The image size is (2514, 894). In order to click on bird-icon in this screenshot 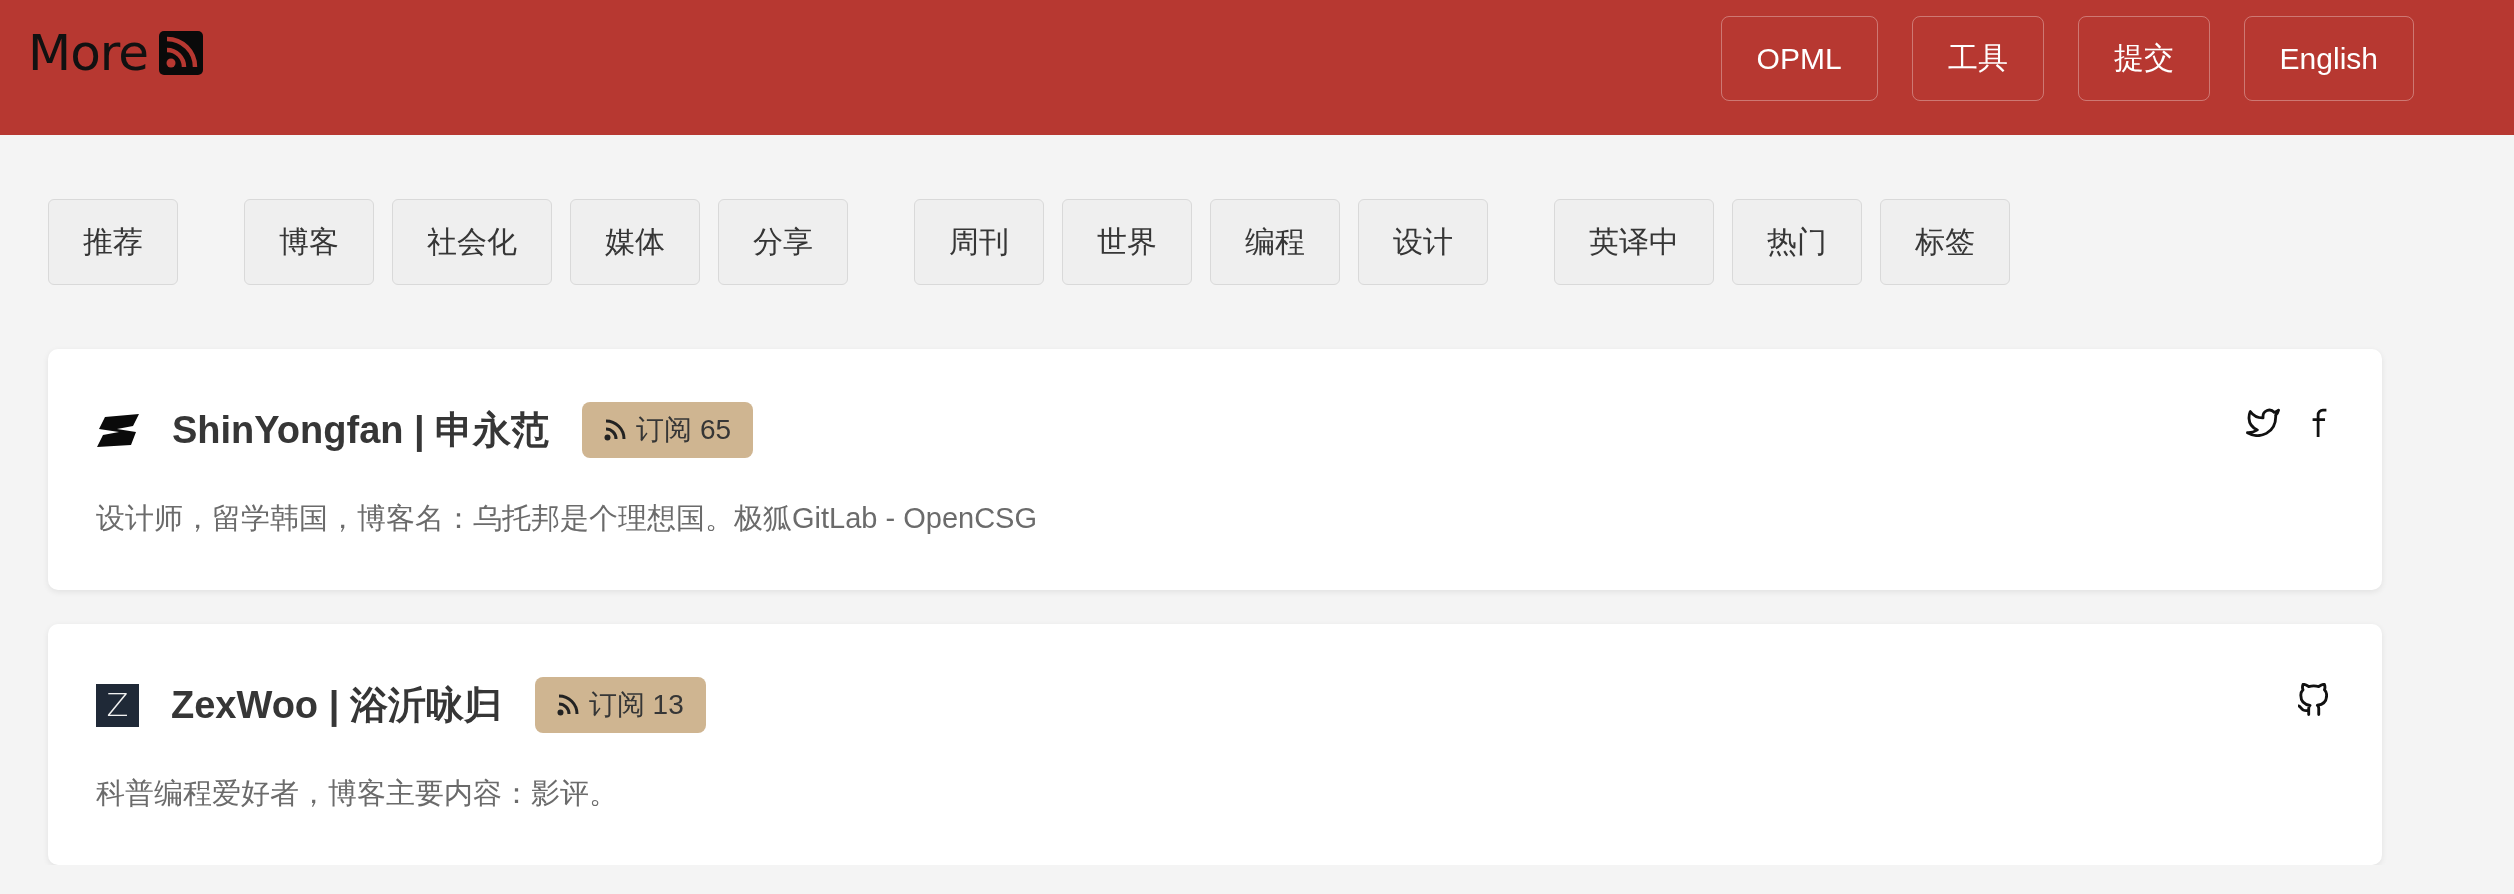, I will do `click(2263, 422)`.